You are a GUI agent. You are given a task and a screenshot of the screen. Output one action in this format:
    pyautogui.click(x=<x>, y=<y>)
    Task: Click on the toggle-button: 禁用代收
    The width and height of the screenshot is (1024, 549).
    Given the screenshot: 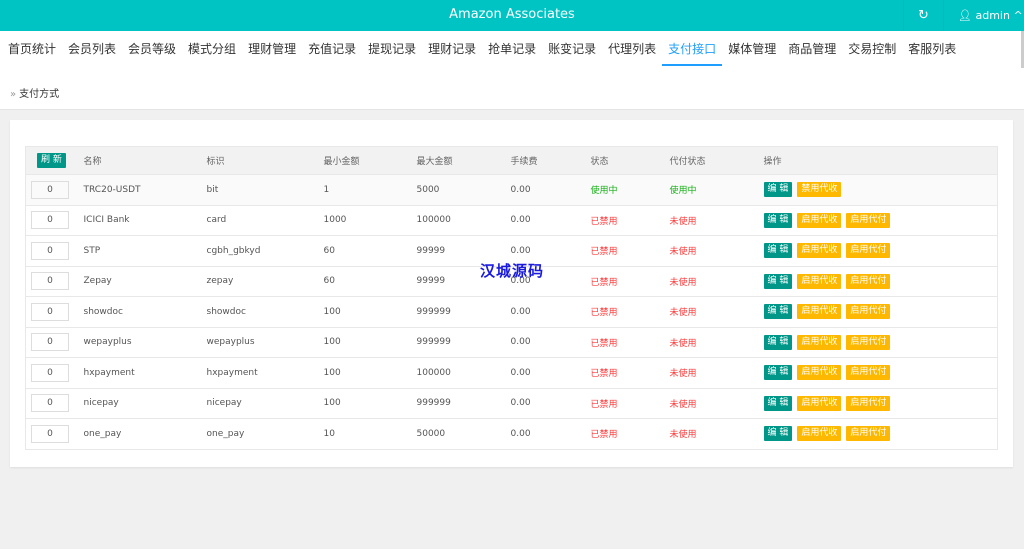 What is the action you would take?
    pyautogui.click(x=819, y=190)
    